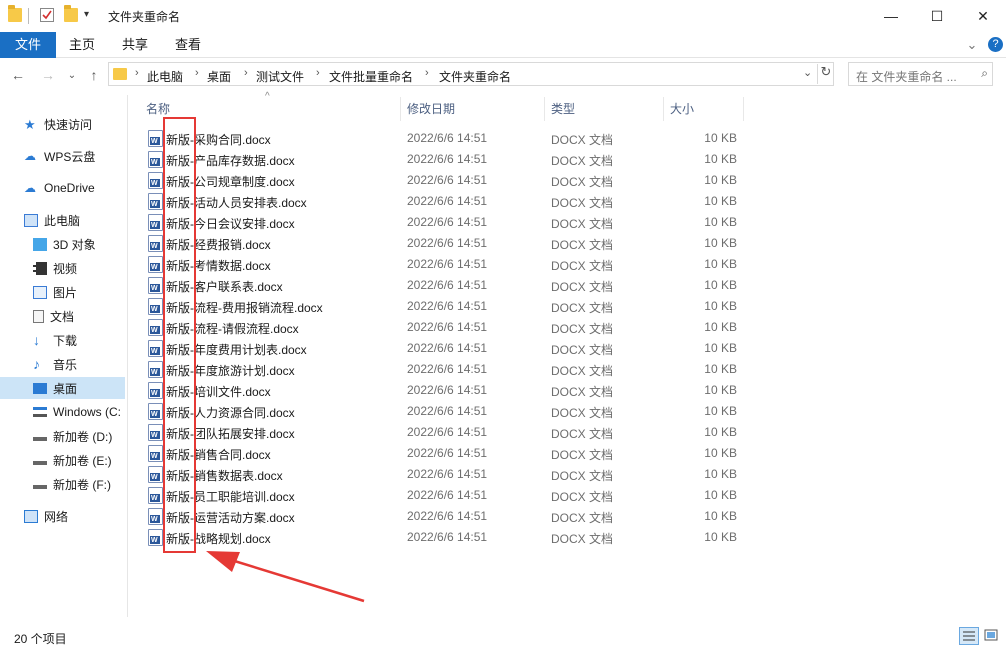 The width and height of the screenshot is (1006, 649). Describe the element at coordinates (94, 75) in the screenshot. I see `up-arrow-icon: ↑` at that location.